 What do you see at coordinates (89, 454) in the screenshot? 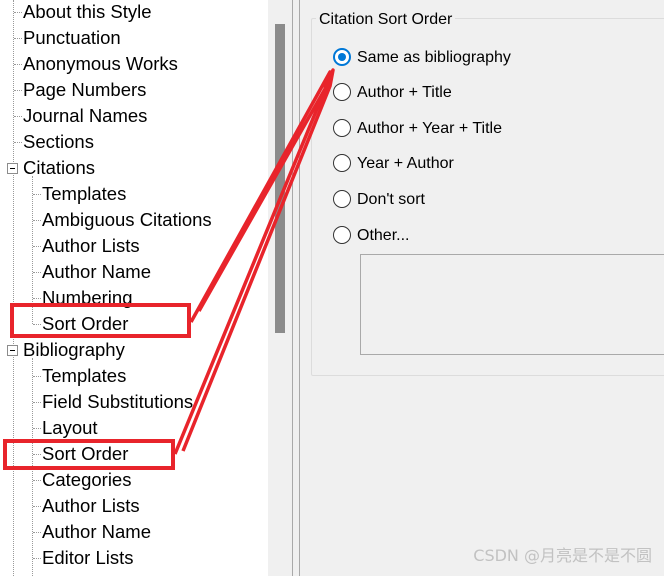
I see `highlight-box-bibliography-sort-order` at bounding box center [89, 454].